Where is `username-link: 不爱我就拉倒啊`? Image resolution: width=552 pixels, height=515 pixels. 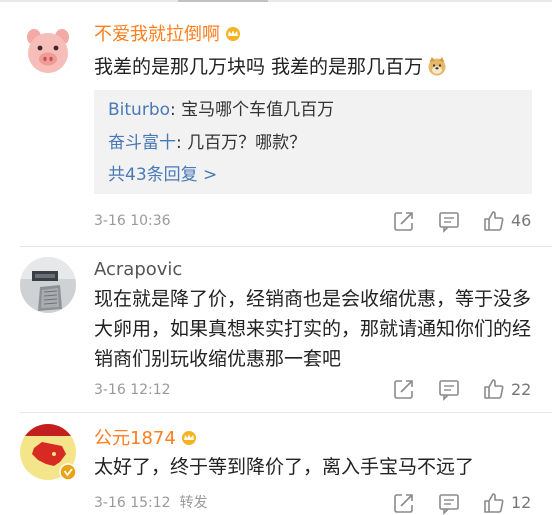 username-link: 不爱我就拉倒啊 is located at coordinates (168, 35).